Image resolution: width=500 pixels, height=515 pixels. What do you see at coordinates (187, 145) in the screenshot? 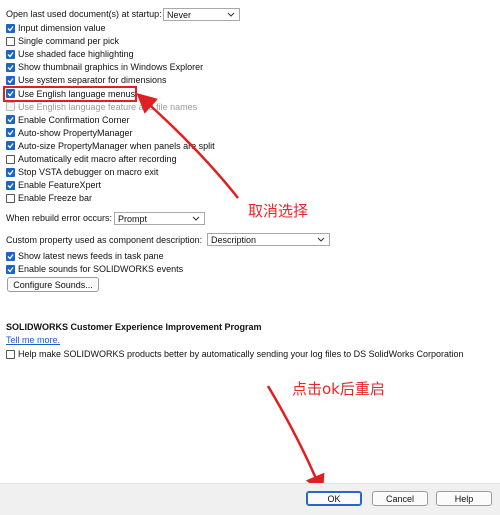
I see `arrow-to-checkbox` at bounding box center [187, 145].